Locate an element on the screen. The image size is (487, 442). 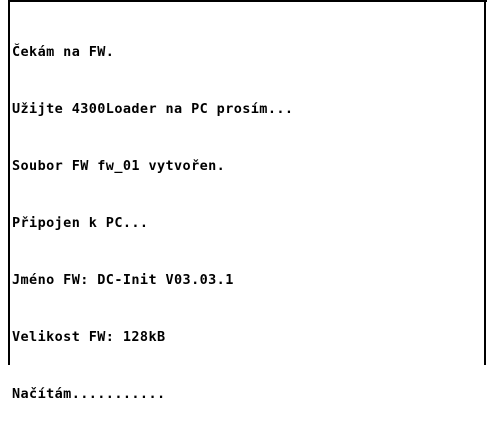
console-line-fw-name: Jméno FW: DC-Init V03.03.1 is located at coordinates (123, 280).